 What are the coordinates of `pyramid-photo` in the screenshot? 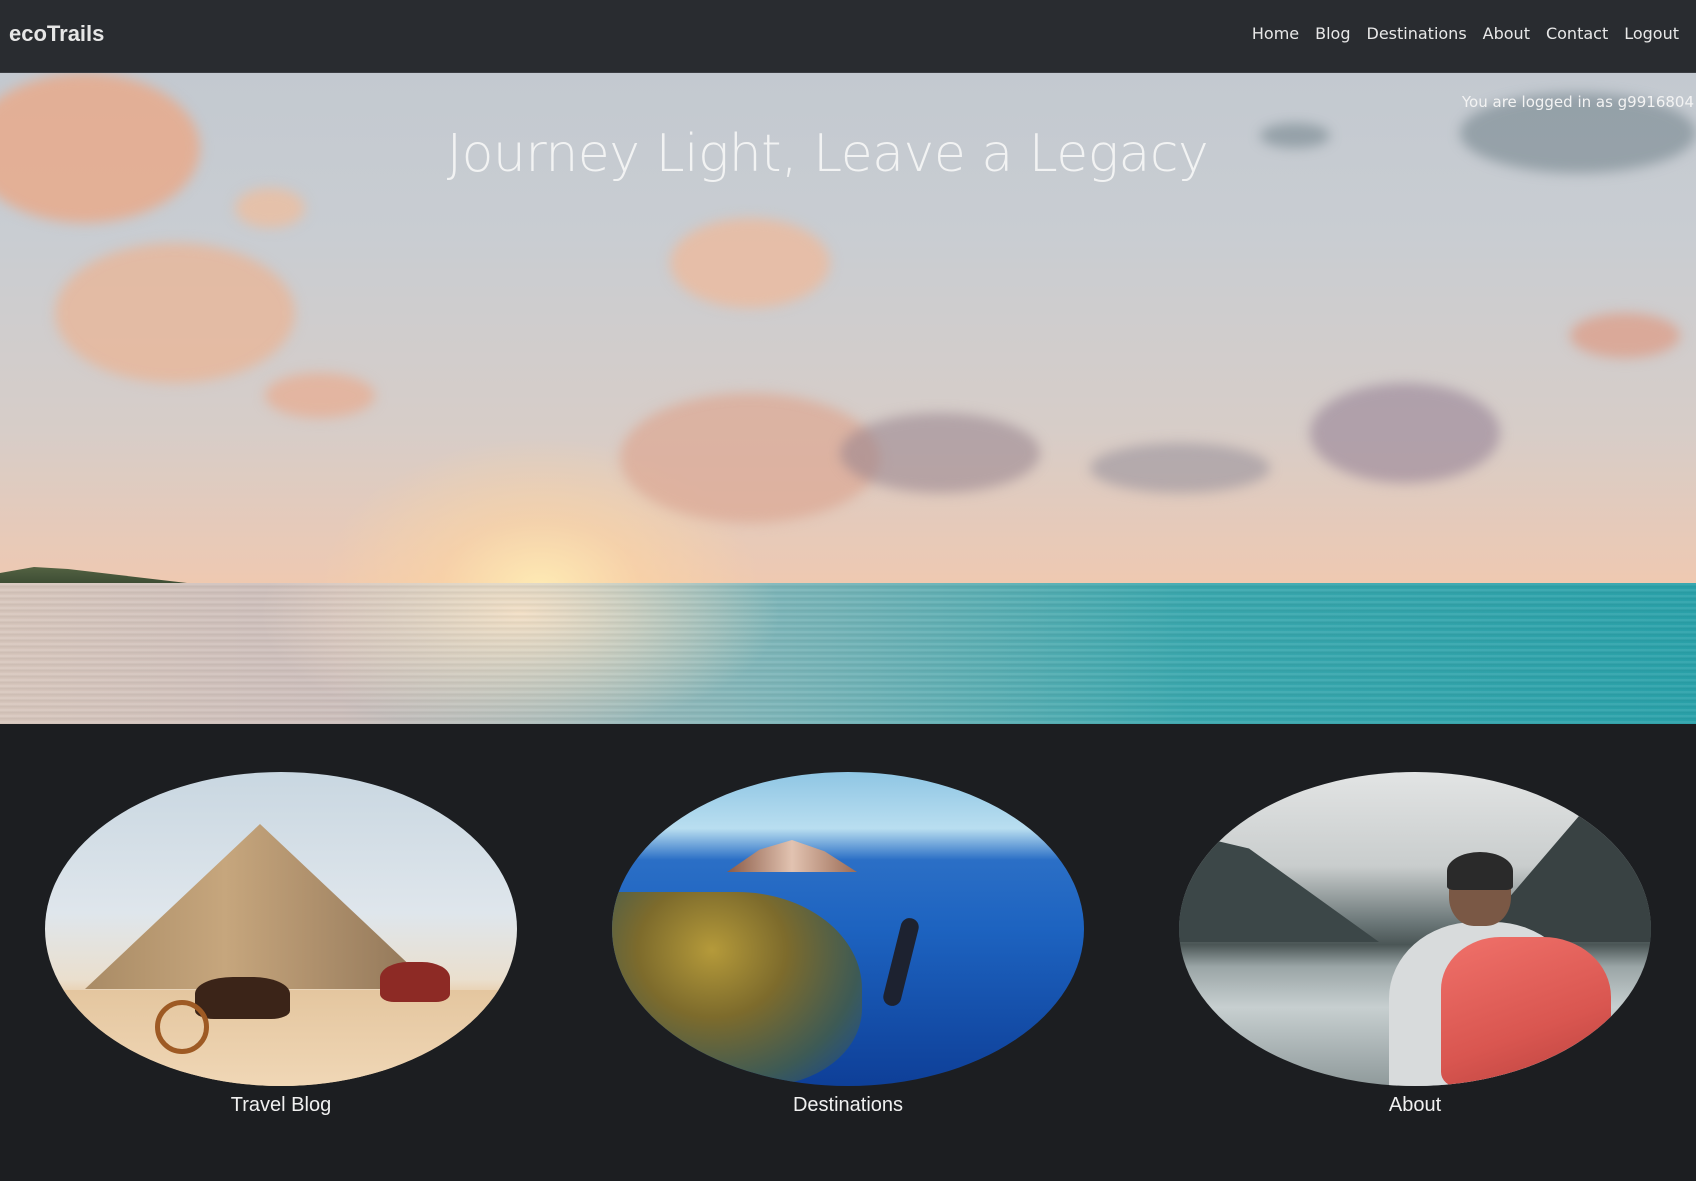 It's located at (281, 929).